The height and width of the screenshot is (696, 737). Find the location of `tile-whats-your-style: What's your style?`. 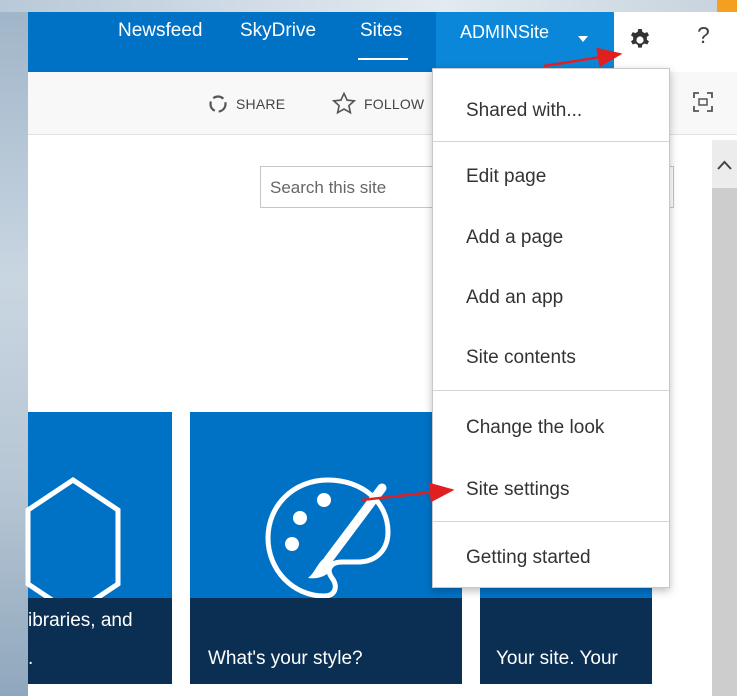

tile-whats-your-style: What's your style? is located at coordinates (326, 548).